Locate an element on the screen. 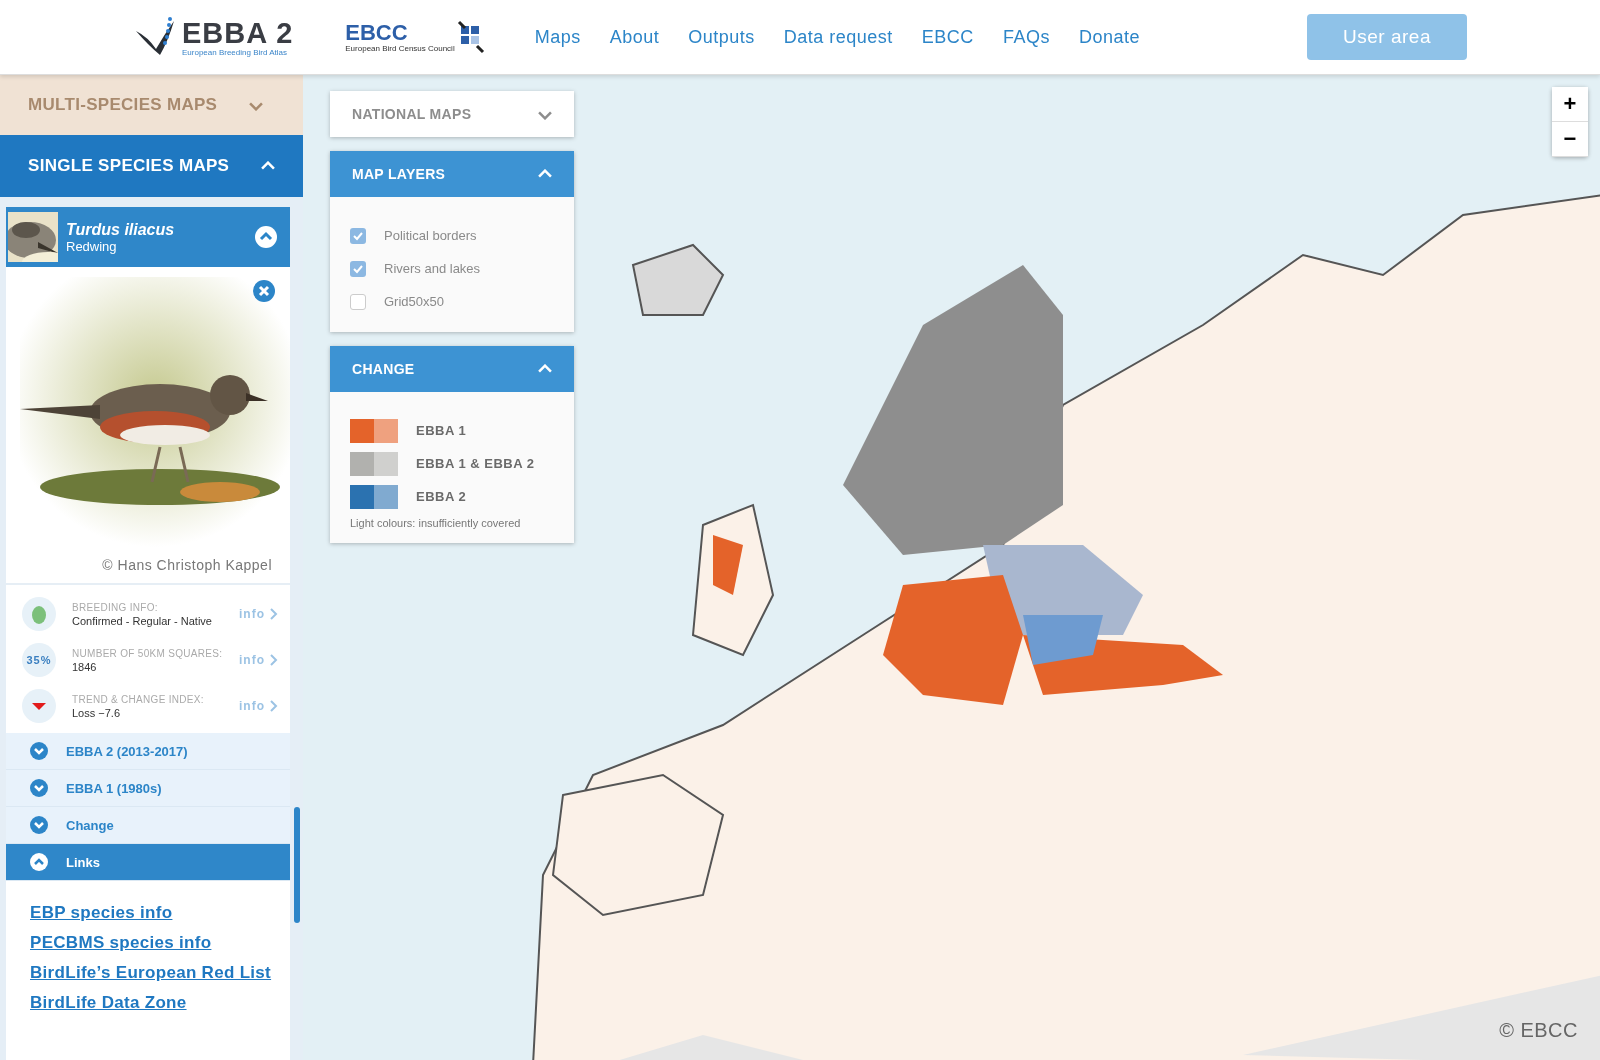 This screenshot has height=1060, width=1600. panel-header: MAP LAYERS is located at coordinates (452, 174).